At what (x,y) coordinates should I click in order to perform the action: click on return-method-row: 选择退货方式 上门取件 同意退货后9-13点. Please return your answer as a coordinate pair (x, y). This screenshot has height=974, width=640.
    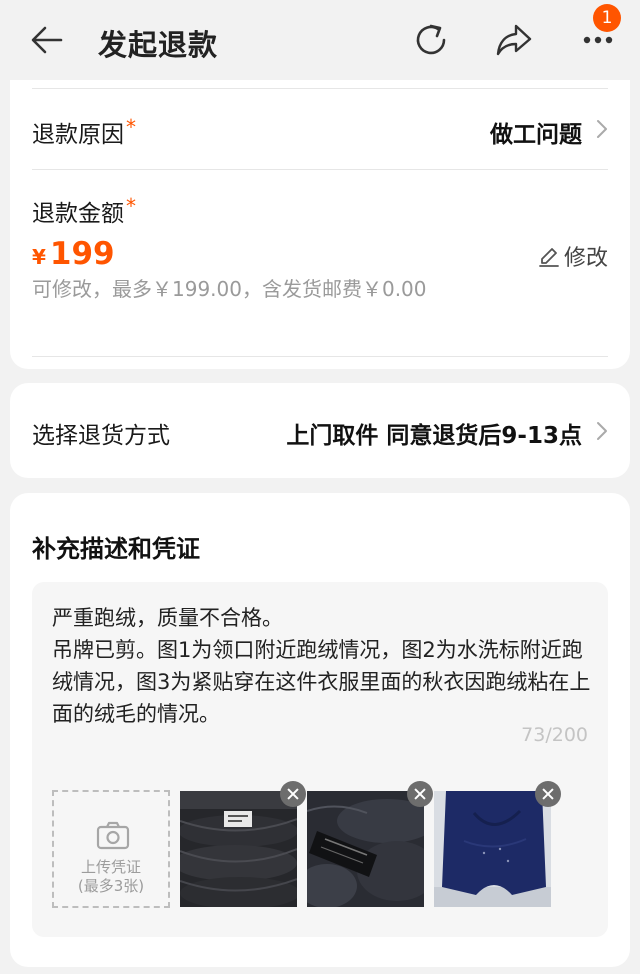
    Looking at the image, I should click on (320, 430).